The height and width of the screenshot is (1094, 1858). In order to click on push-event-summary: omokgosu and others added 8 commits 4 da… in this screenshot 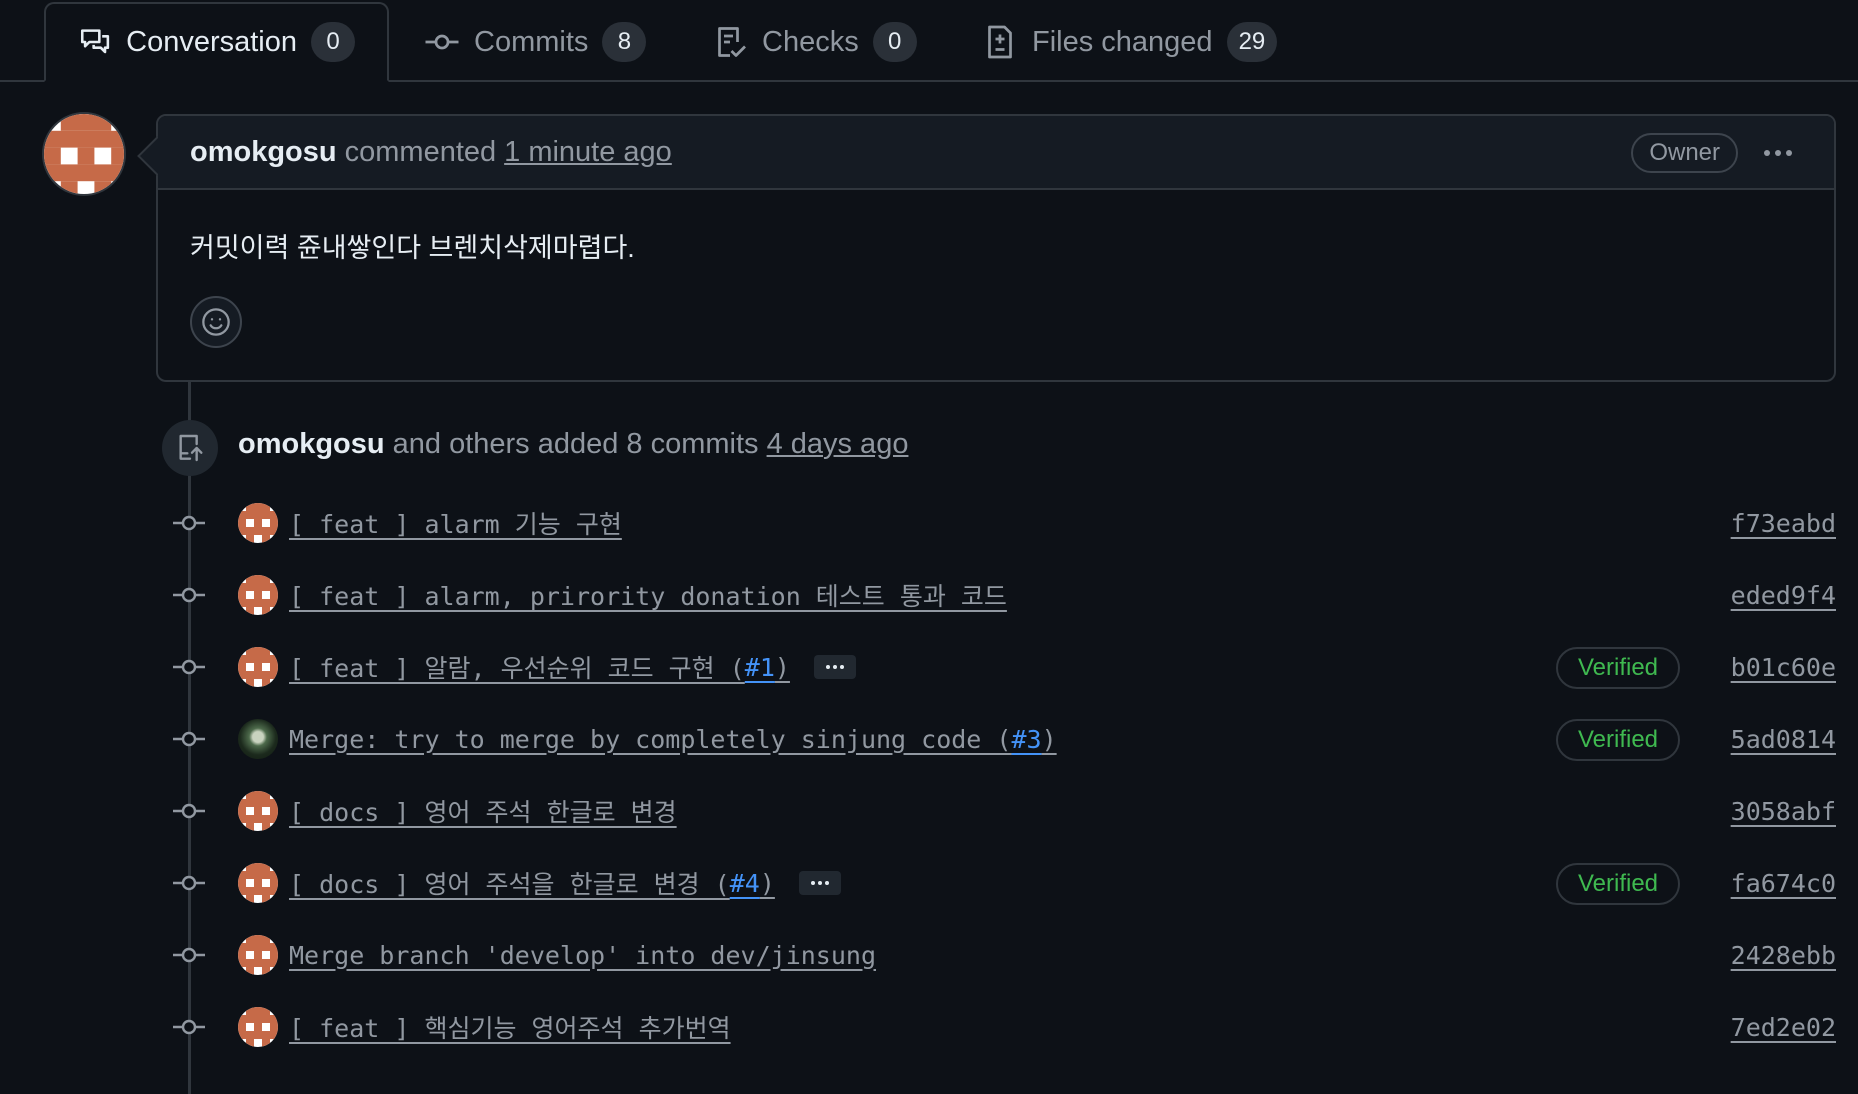, I will do `click(573, 444)`.